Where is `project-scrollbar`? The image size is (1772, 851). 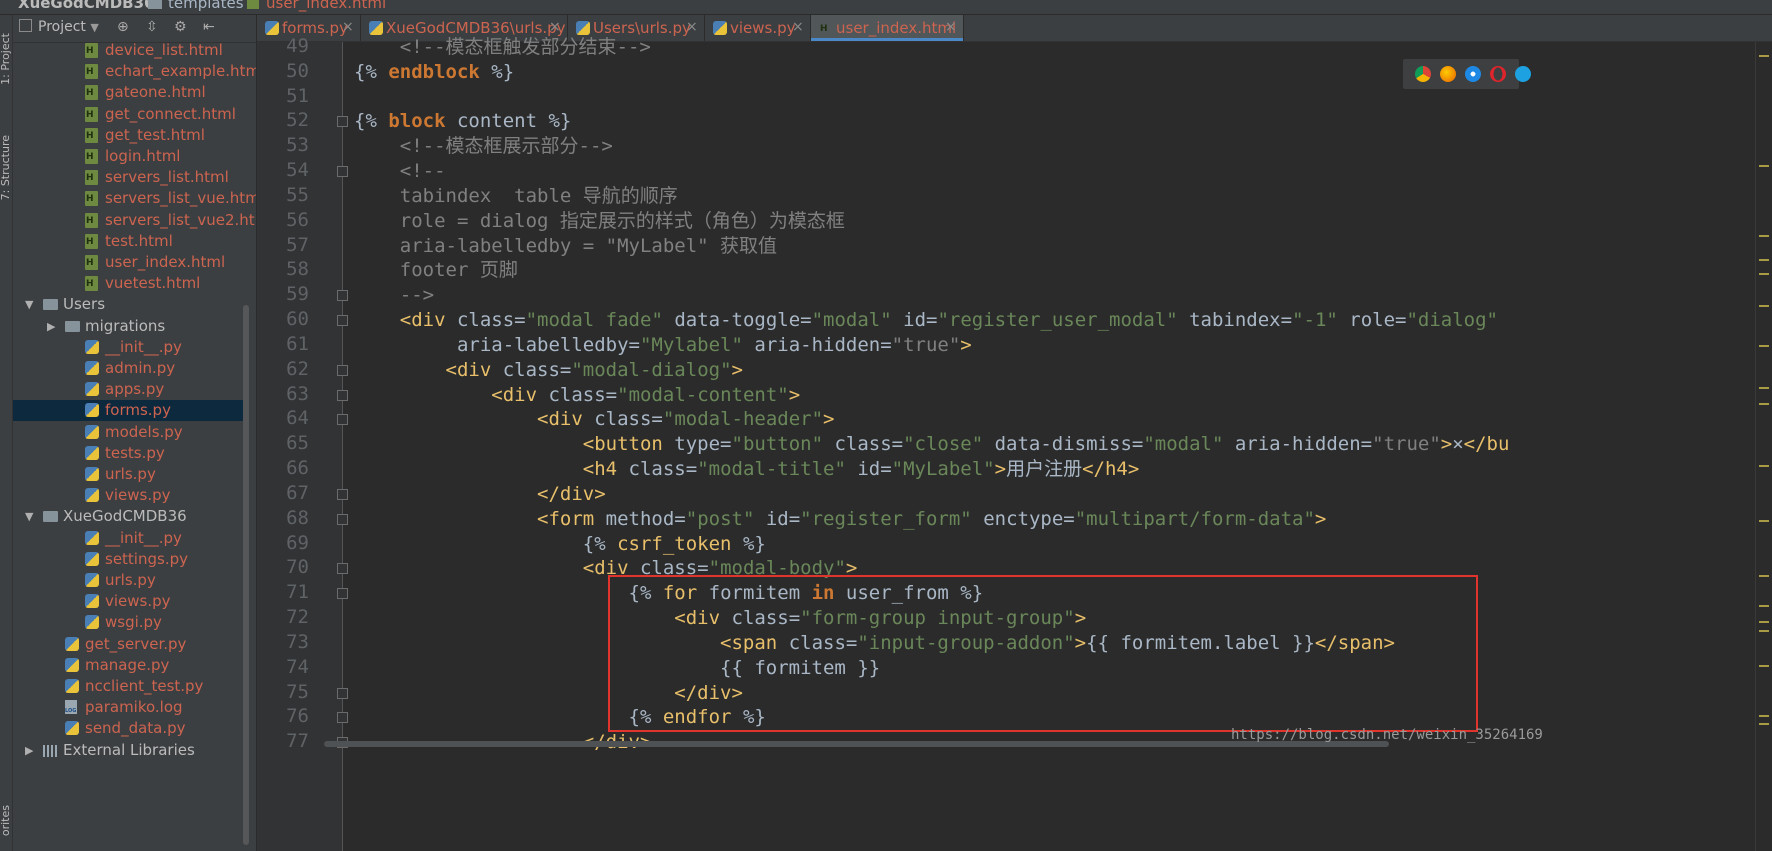 project-scrollbar is located at coordinates (246, 575).